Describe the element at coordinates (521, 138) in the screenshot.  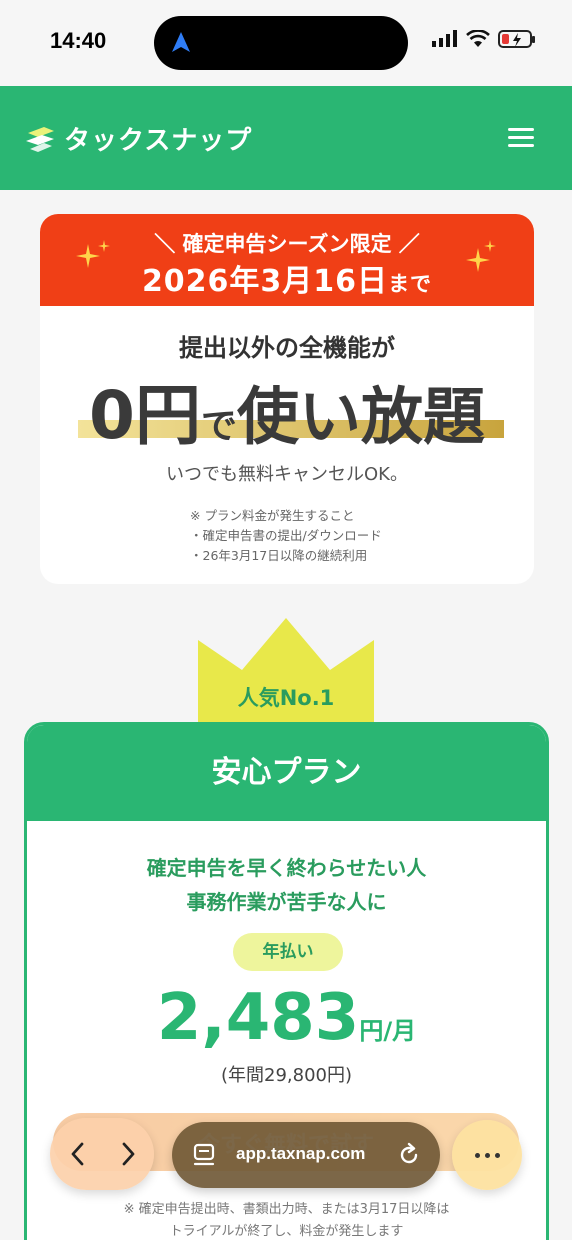
I see `menu-icon` at that location.